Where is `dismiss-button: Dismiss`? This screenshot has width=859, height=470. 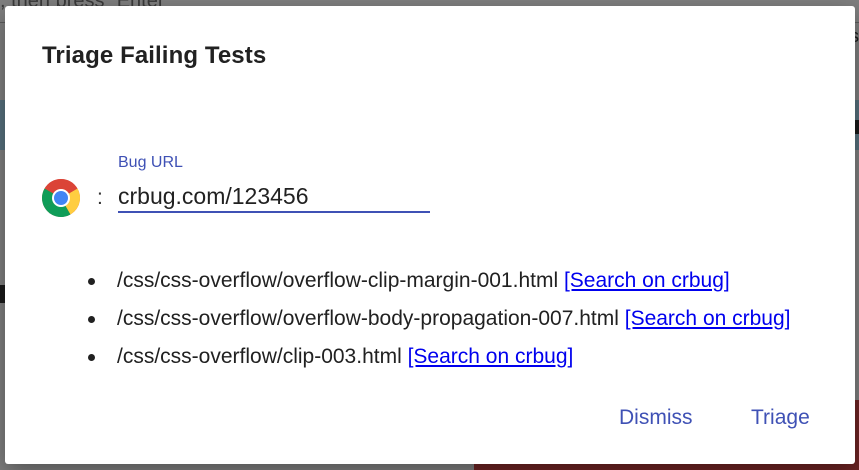 dismiss-button: Dismiss is located at coordinates (656, 418).